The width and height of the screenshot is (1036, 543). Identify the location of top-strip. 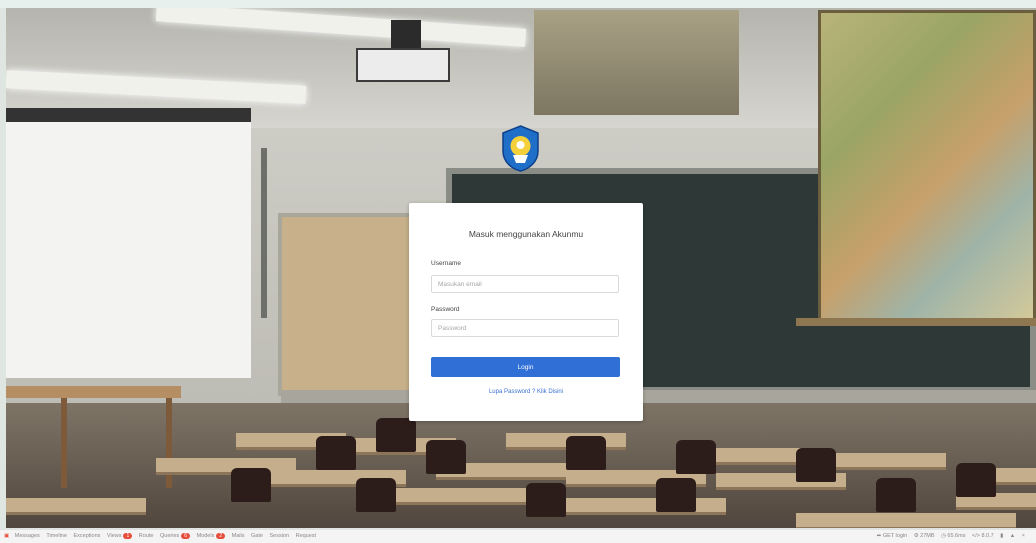
(518, 4).